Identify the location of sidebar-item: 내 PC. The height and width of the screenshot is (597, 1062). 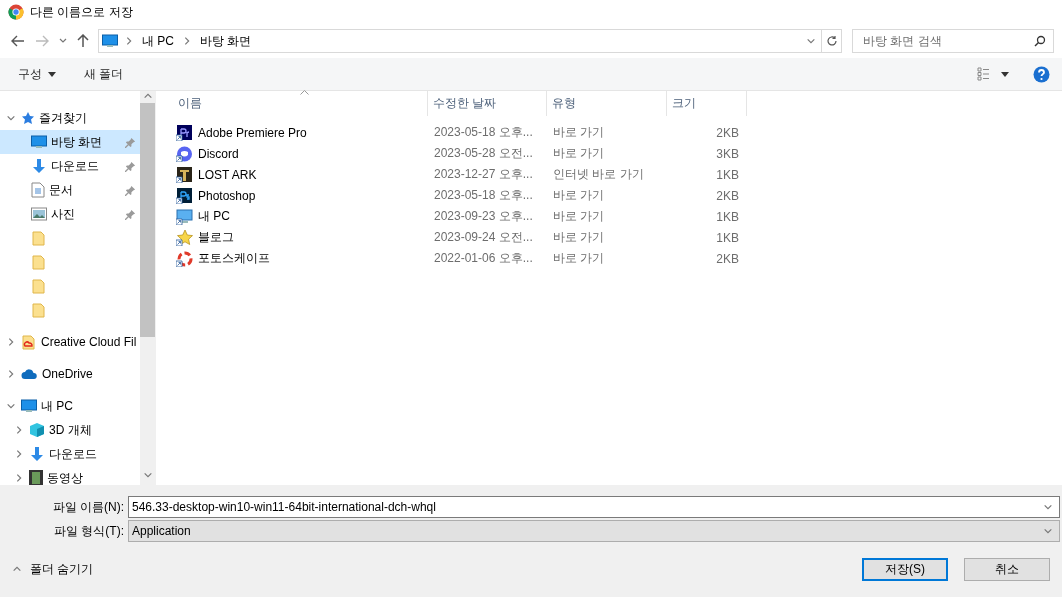
(70, 406).